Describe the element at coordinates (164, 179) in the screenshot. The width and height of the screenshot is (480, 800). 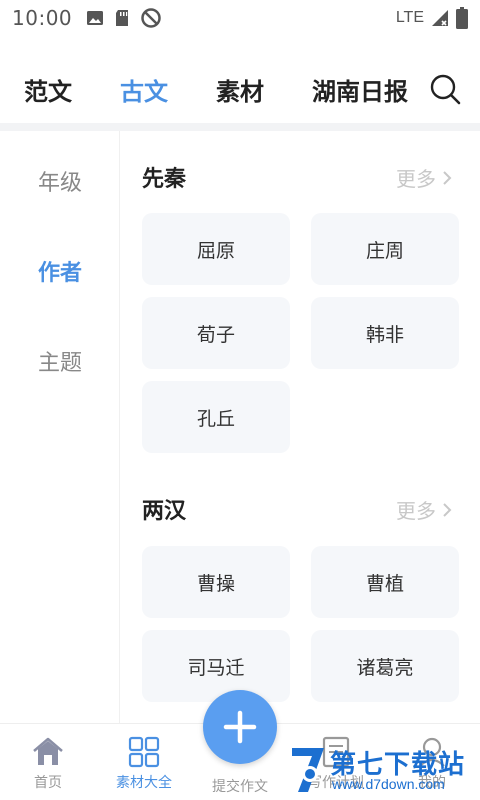
I see `section-title: 先秦` at that location.